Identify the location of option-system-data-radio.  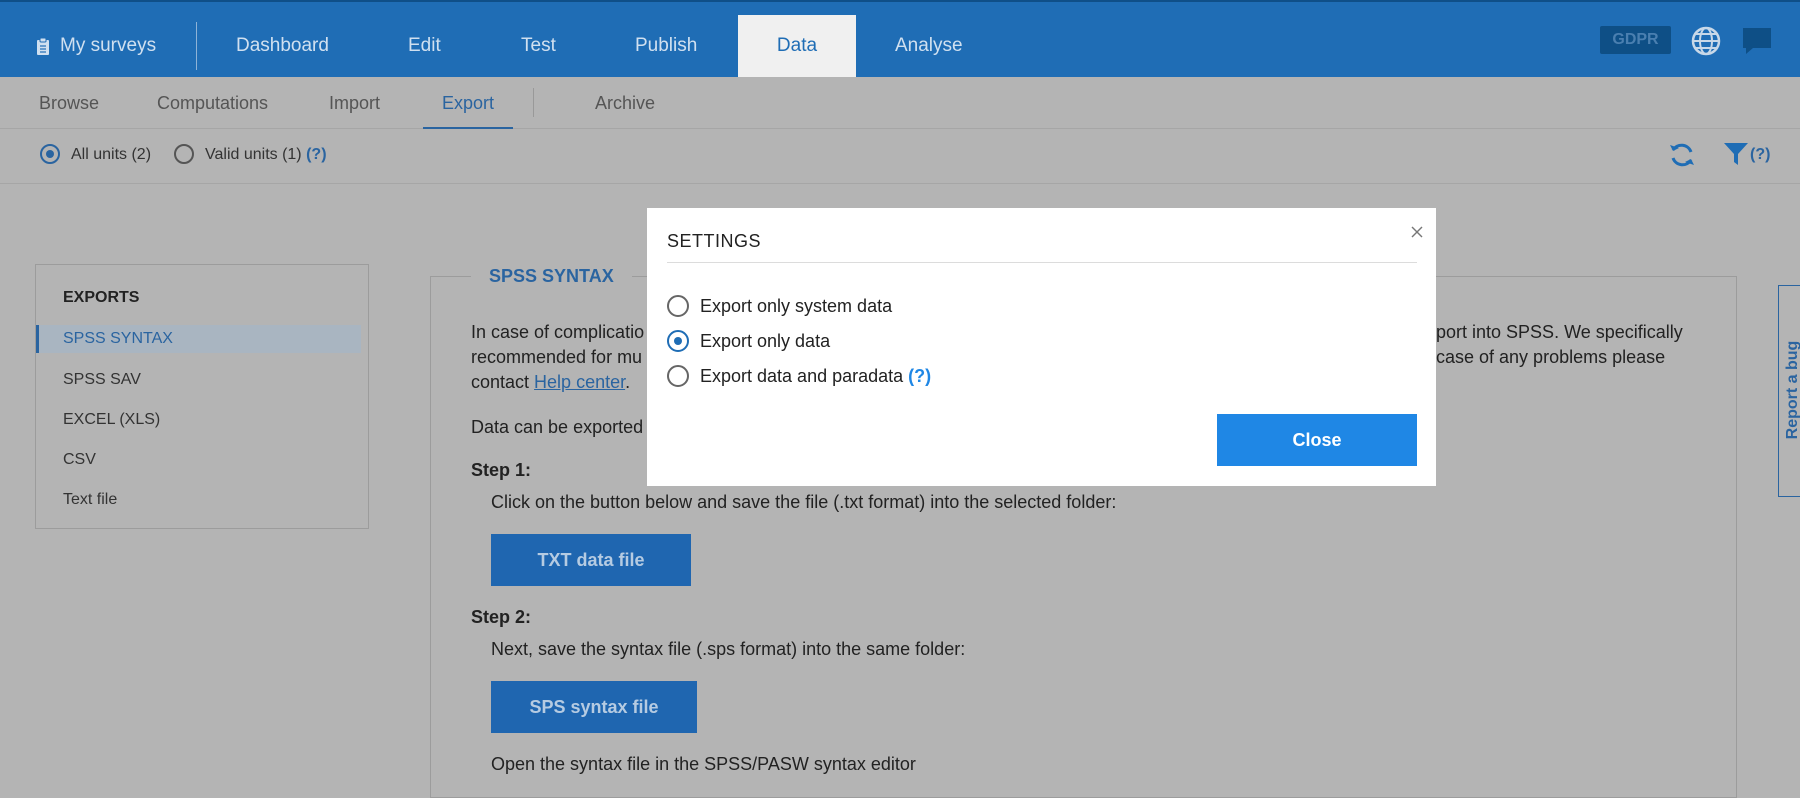
(678, 306).